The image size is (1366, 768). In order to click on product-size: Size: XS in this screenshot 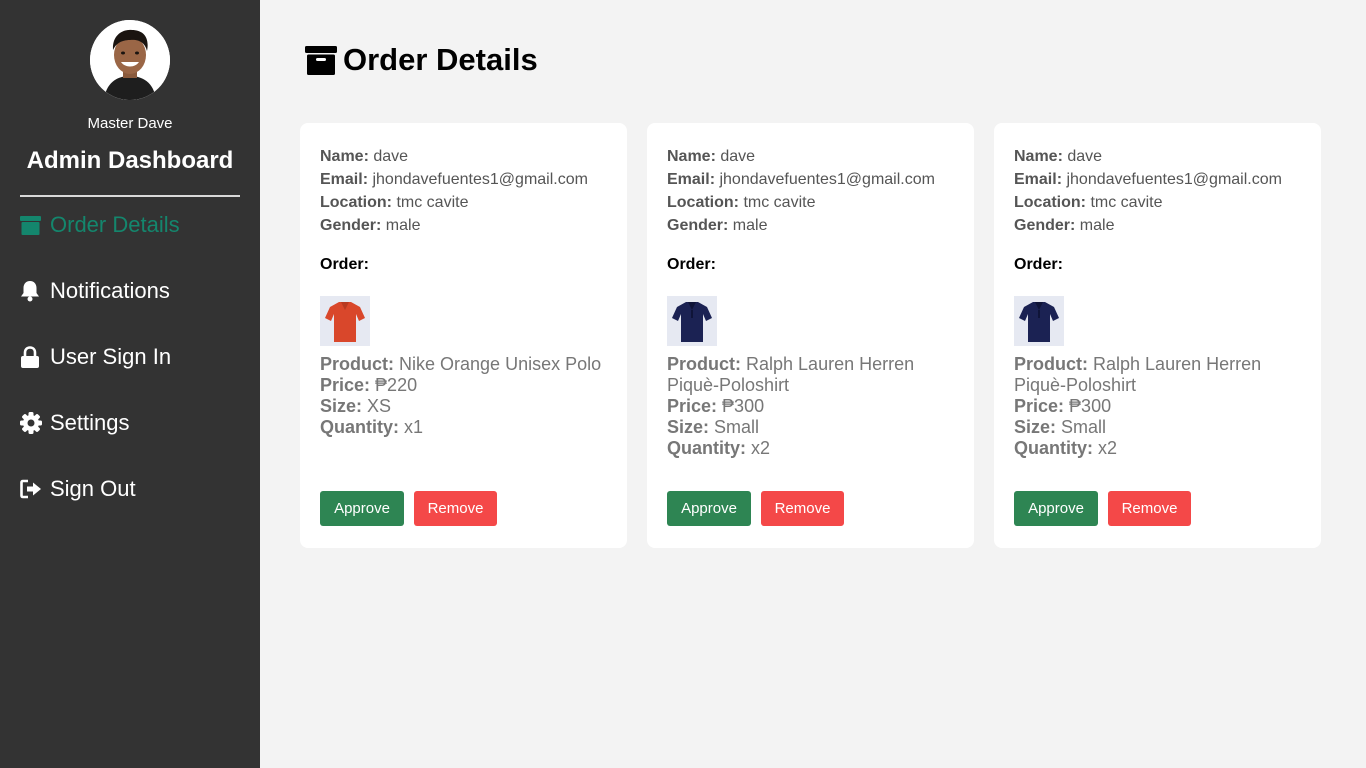, I will do `click(465, 406)`.